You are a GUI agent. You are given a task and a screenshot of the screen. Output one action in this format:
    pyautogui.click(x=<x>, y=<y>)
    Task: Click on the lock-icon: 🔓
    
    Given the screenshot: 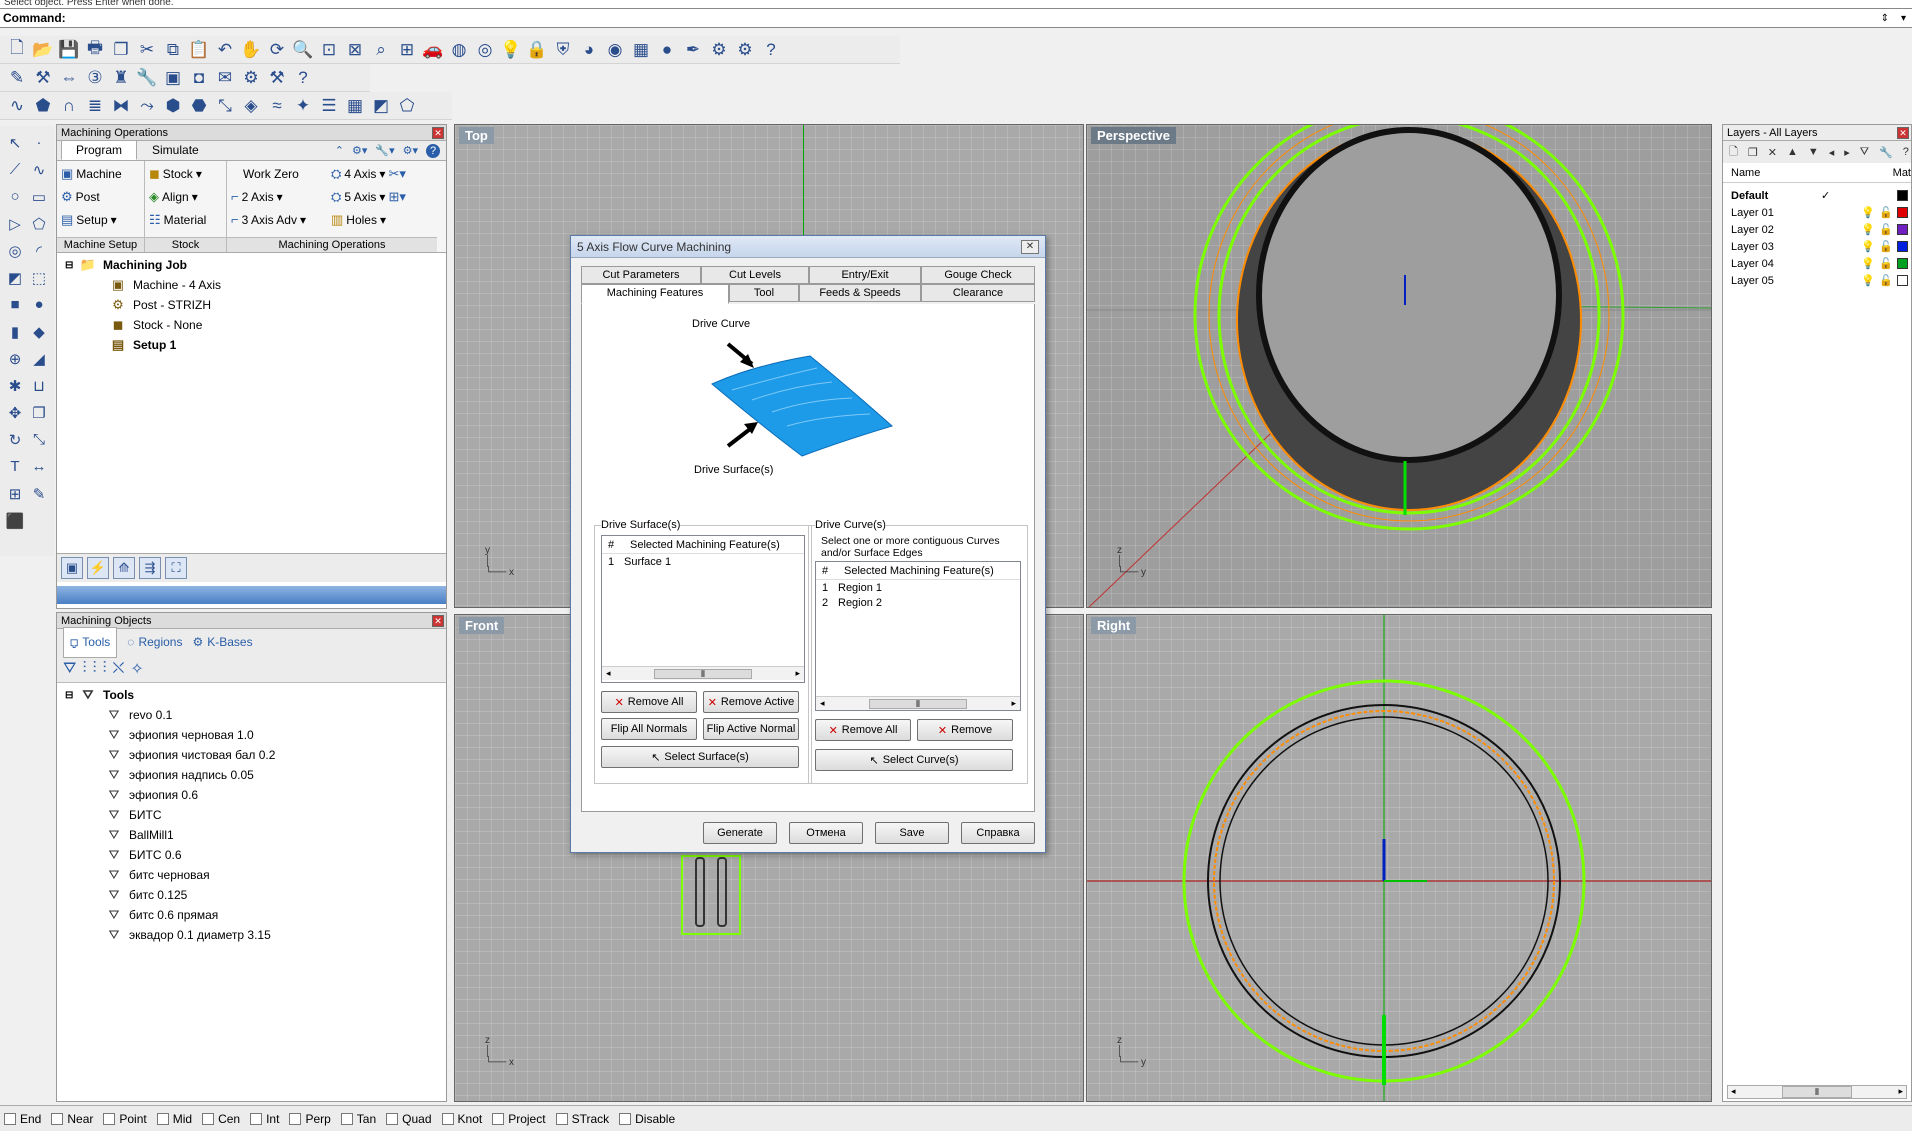 What is the action you would take?
    pyautogui.click(x=1888, y=212)
    